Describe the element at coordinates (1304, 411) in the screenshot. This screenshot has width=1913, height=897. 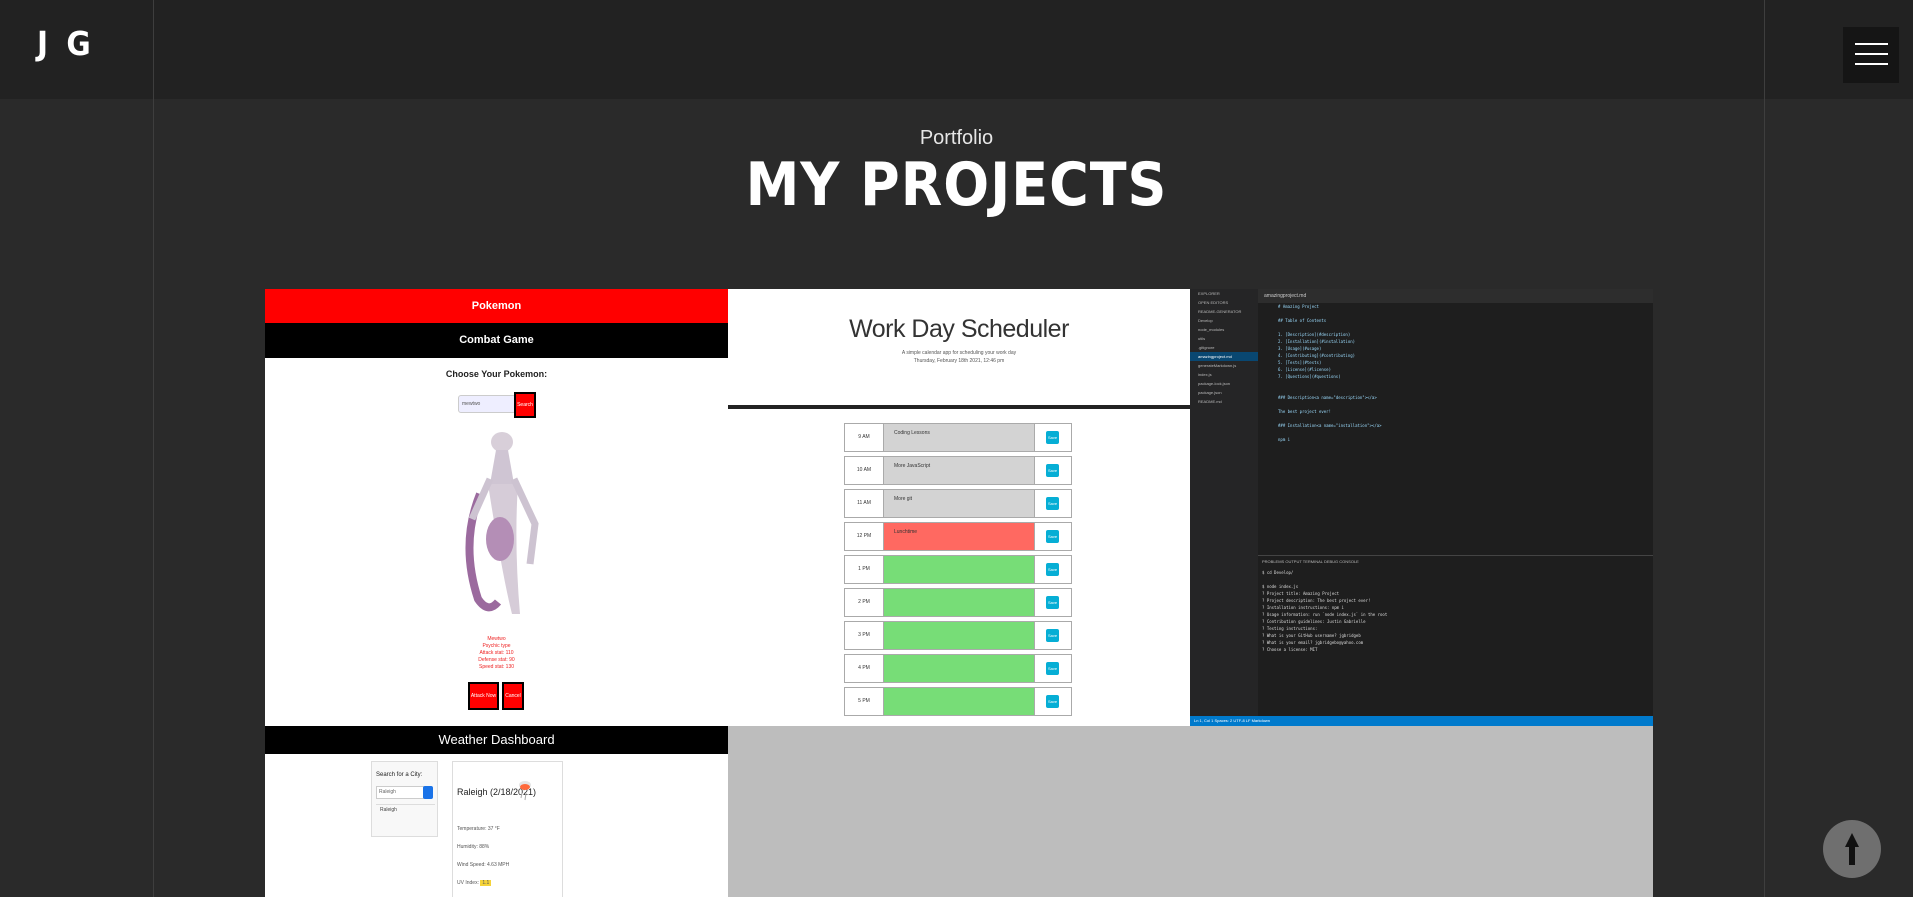
I see `editor-line: The best project ever!` at that location.